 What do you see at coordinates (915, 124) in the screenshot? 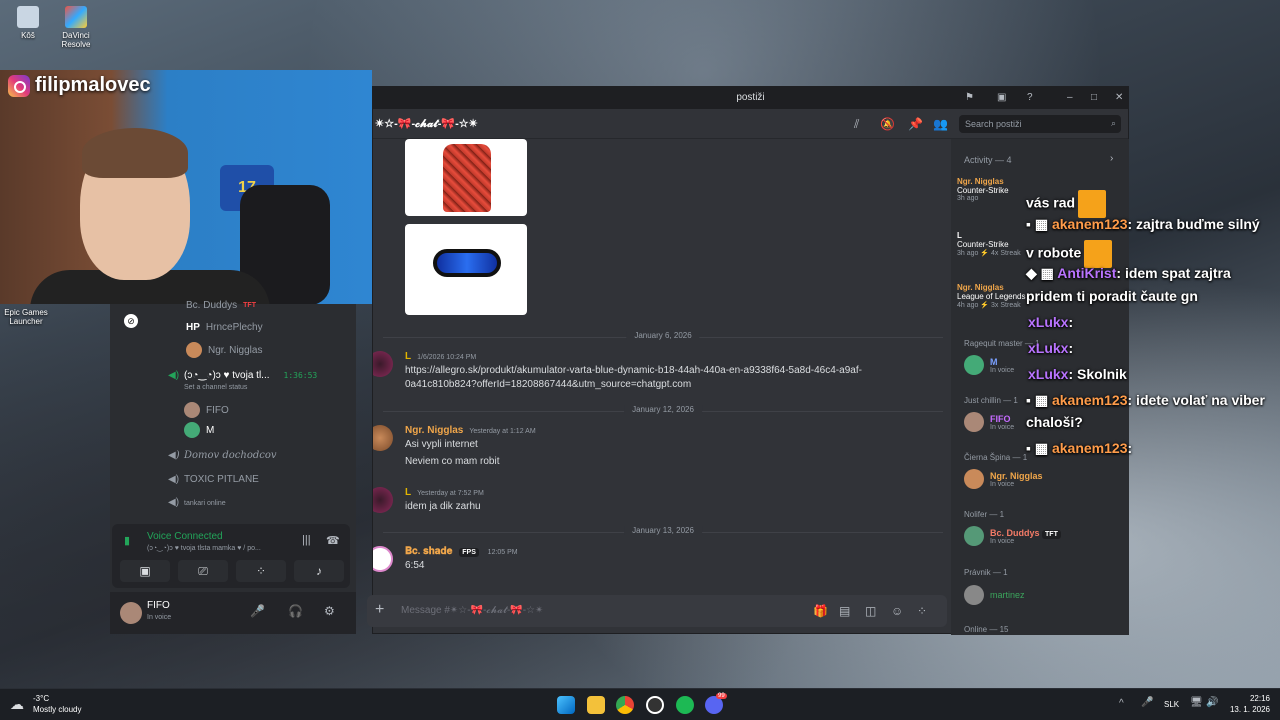
I see `pin-icon: 📌` at bounding box center [915, 124].